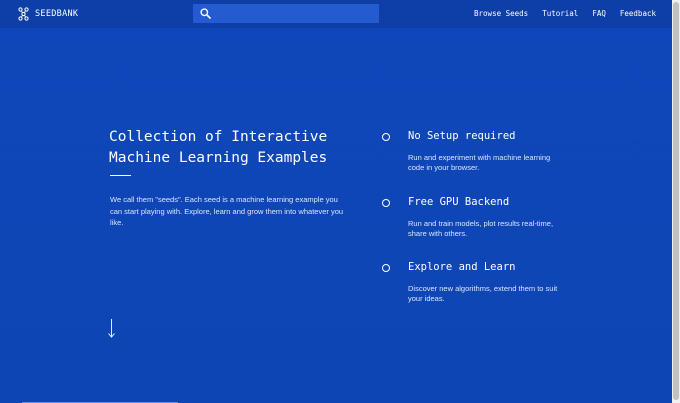  Describe the element at coordinates (295, 13) in the screenshot. I see `search-input` at that location.